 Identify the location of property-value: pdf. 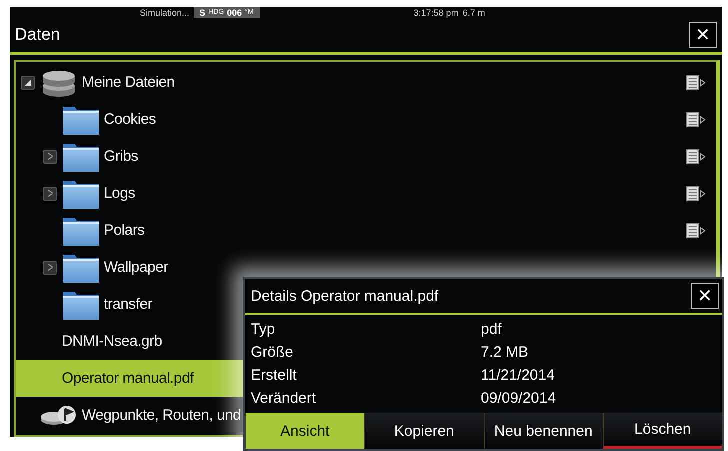
(491, 329).